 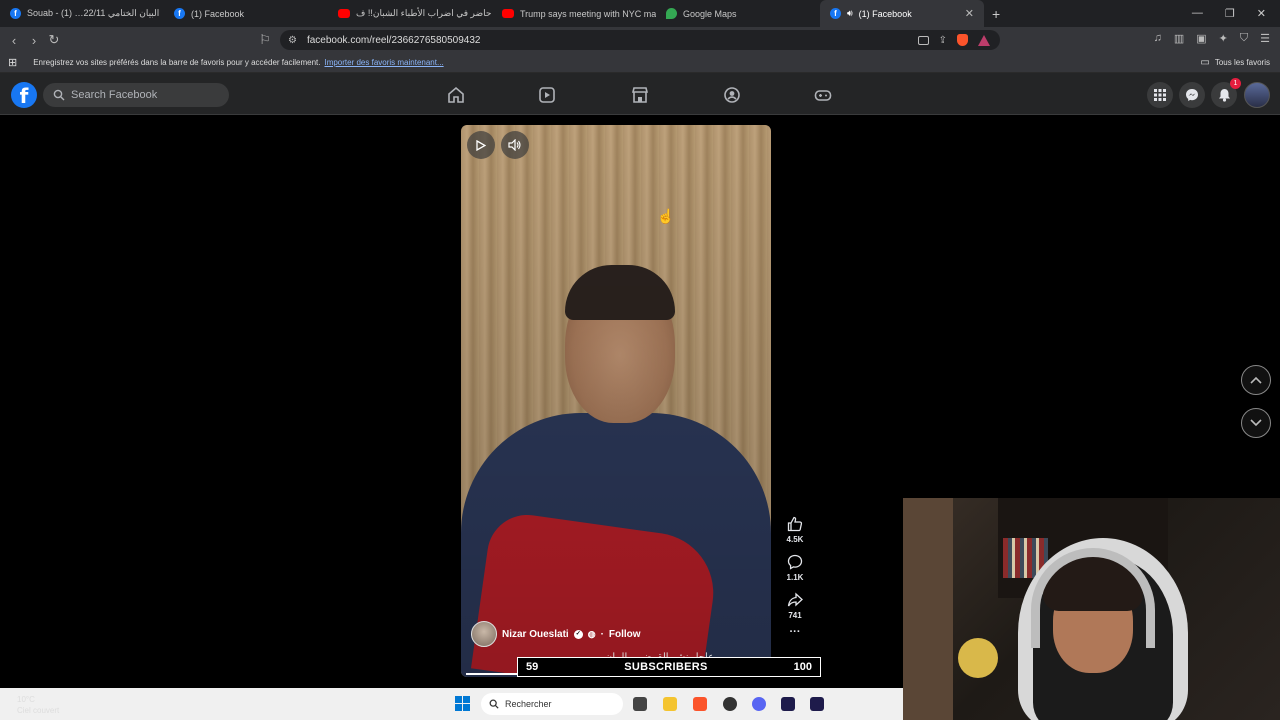 What do you see at coordinates (795, 615) in the screenshot?
I see `share-count: 741` at bounding box center [795, 615].